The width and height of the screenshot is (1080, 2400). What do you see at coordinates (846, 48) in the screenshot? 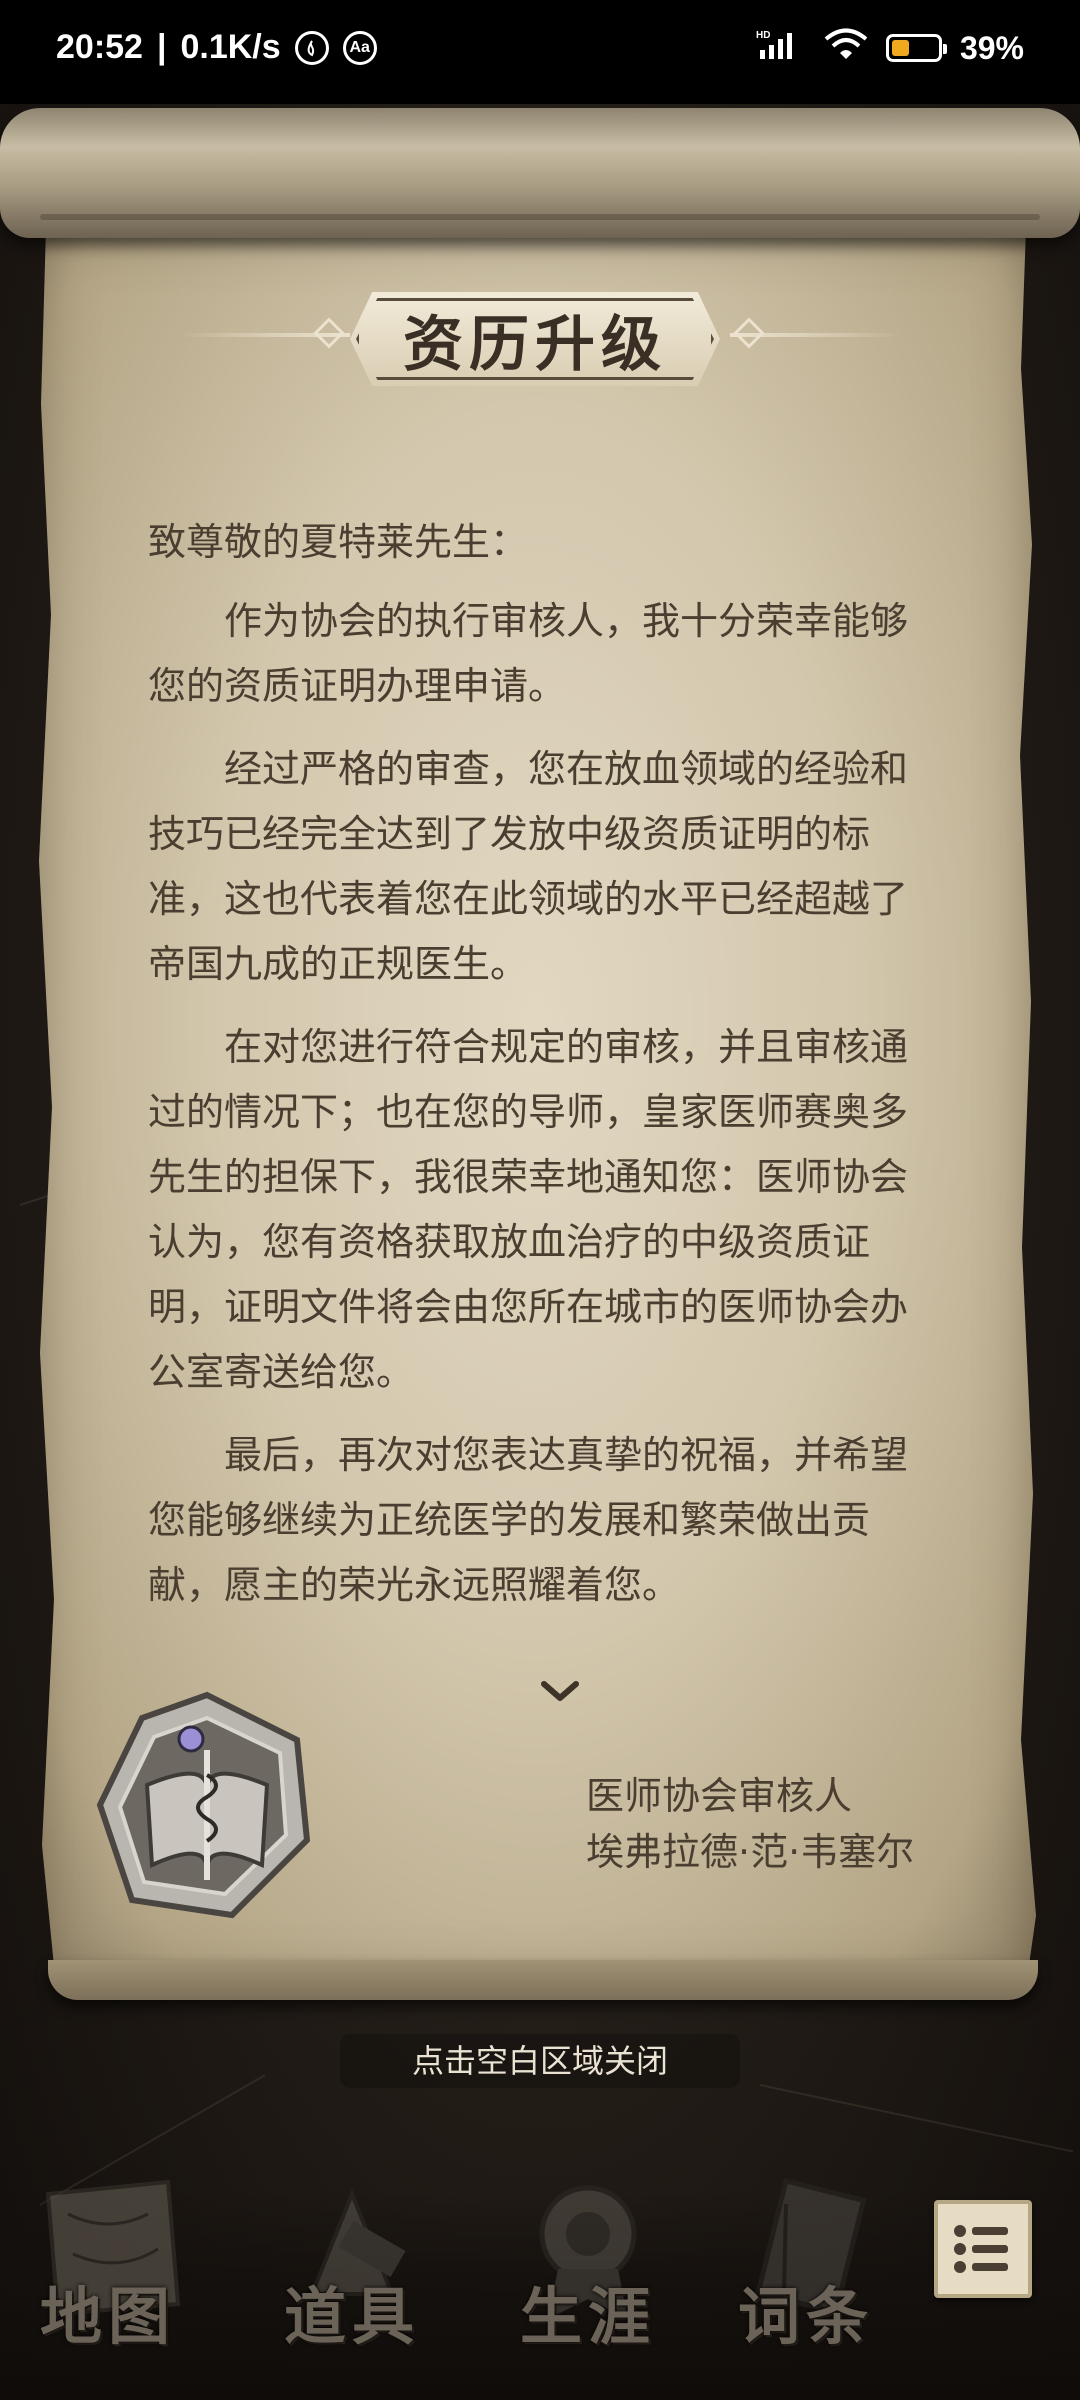
I see `wifi-icon` at bounding box center [846, 48].